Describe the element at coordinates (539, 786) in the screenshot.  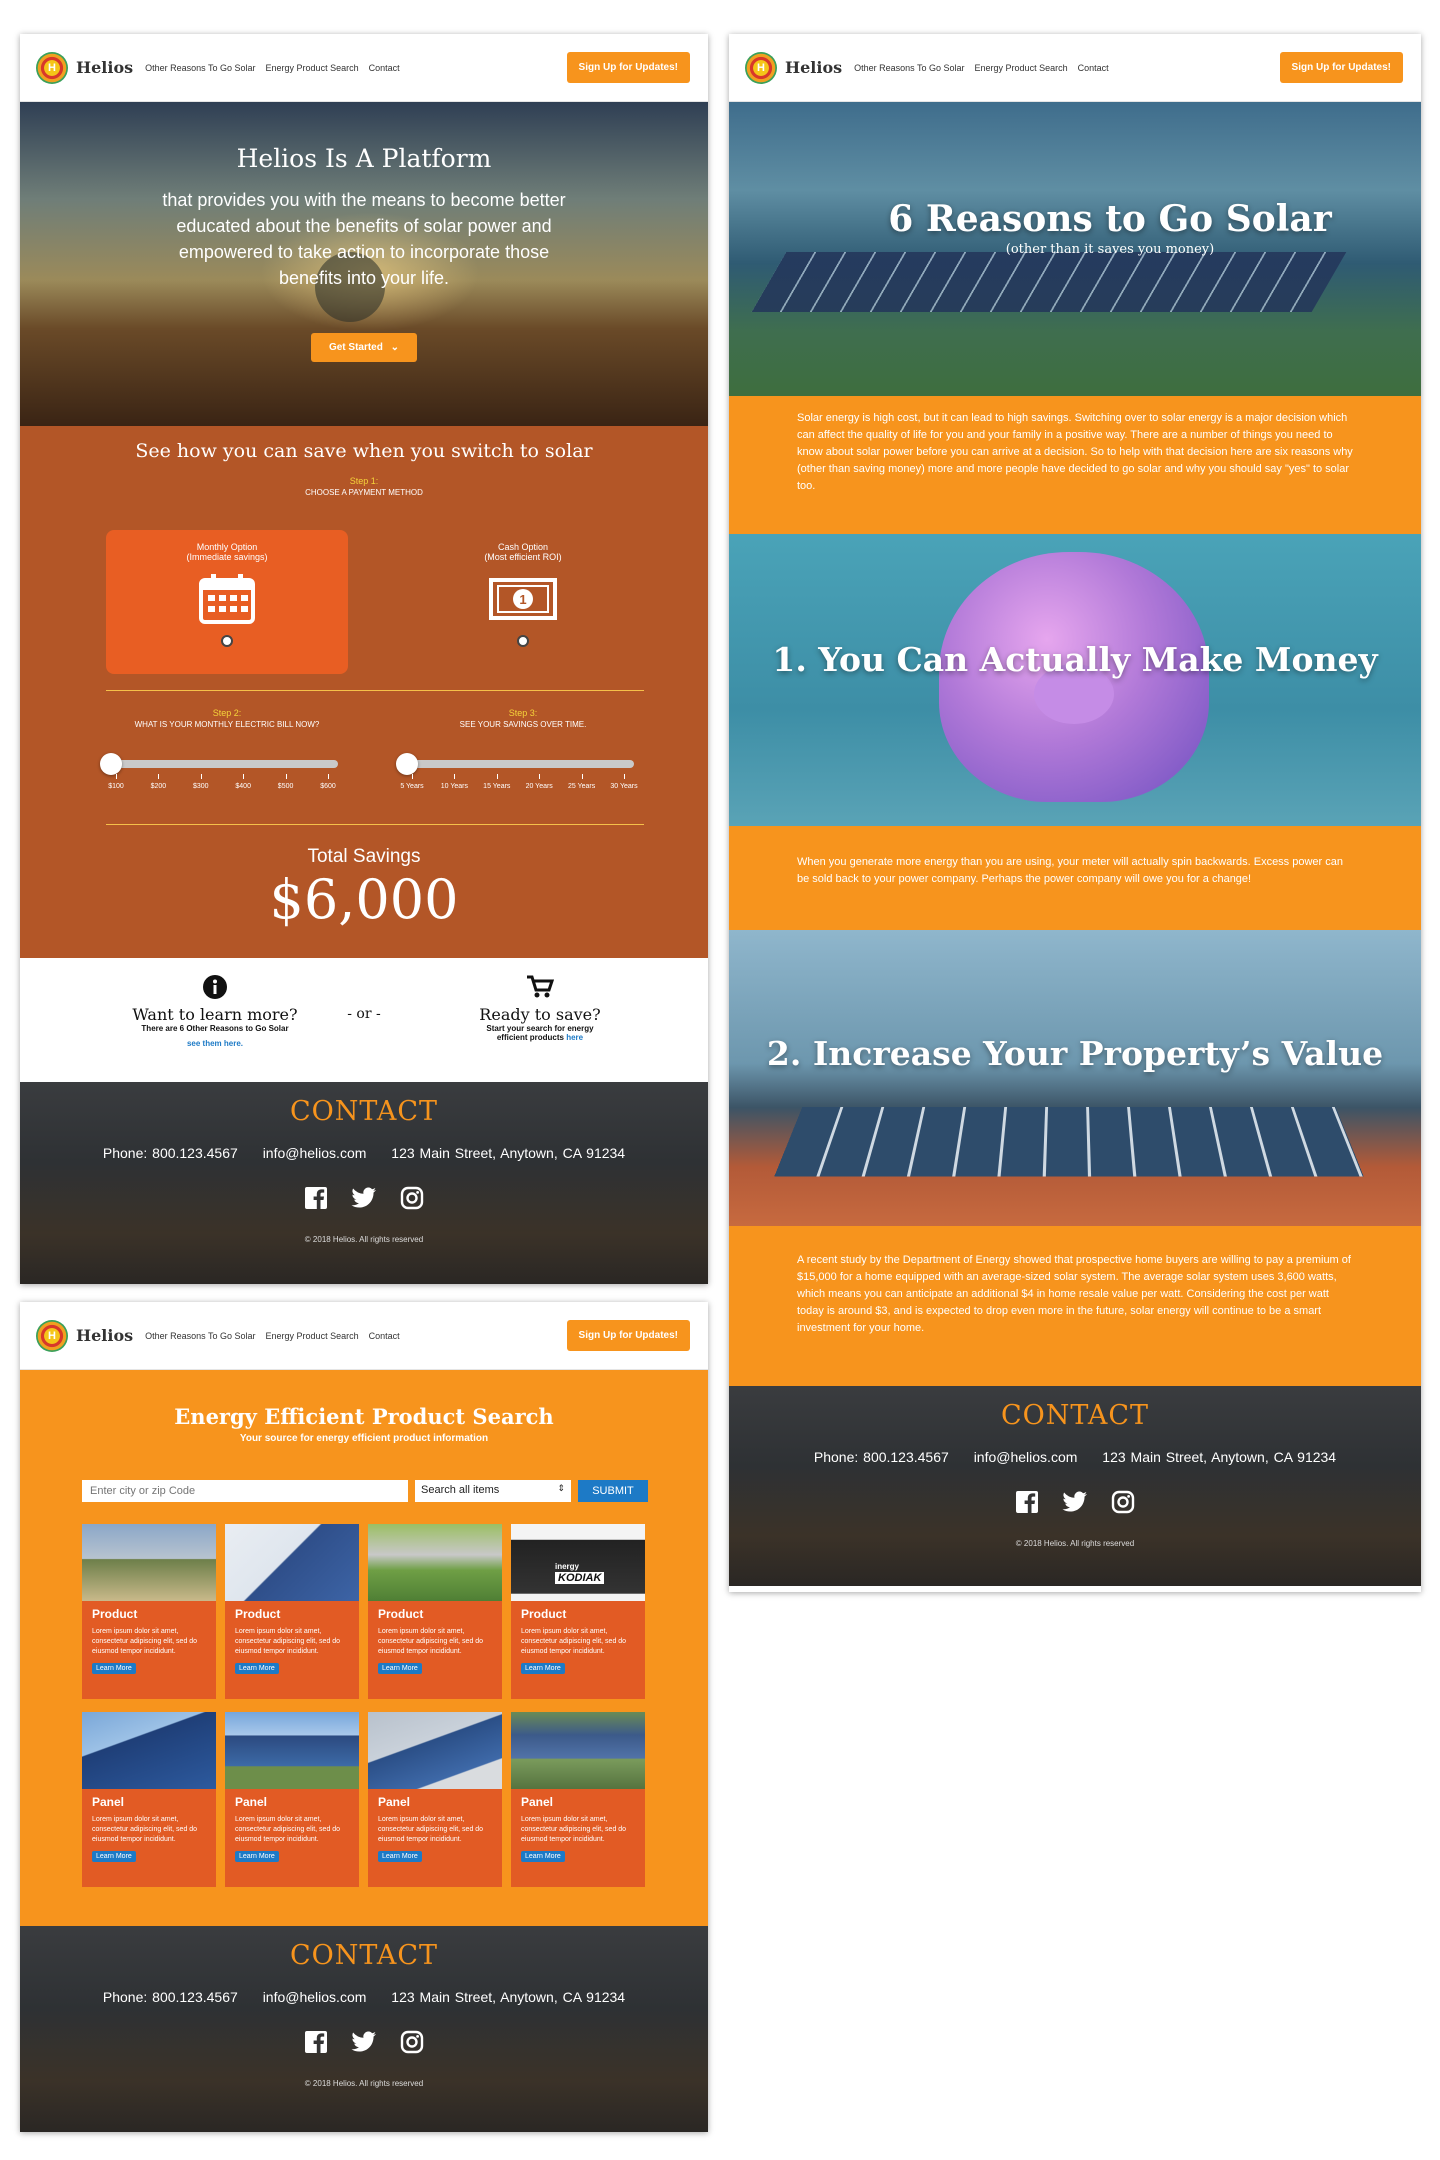
I see `years-tick-label: 20 Years` at that location.